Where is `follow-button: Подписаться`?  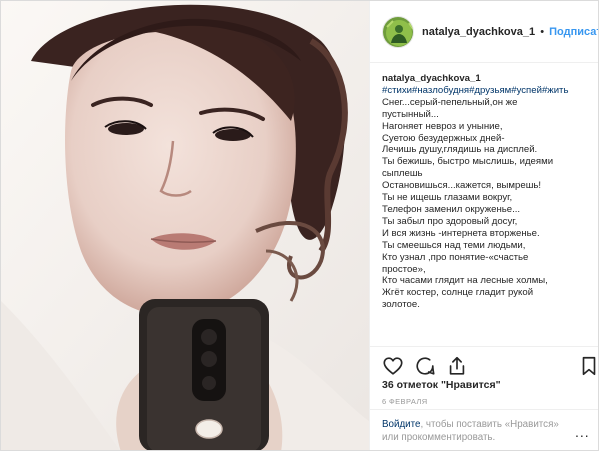 follow-button: Подписаться is located at coordinates (573, 32).